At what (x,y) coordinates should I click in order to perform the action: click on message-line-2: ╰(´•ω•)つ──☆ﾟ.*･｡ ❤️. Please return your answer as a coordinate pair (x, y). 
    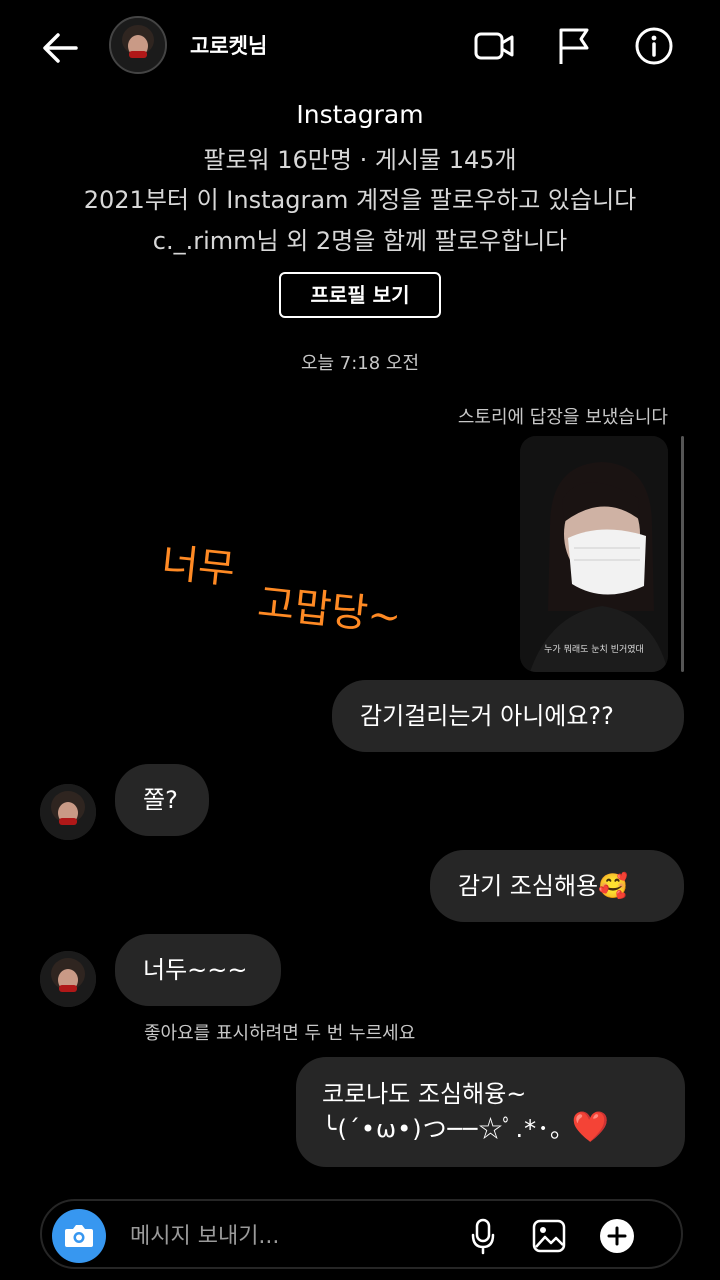
    Looking at the image, I should click on (490, 1128).